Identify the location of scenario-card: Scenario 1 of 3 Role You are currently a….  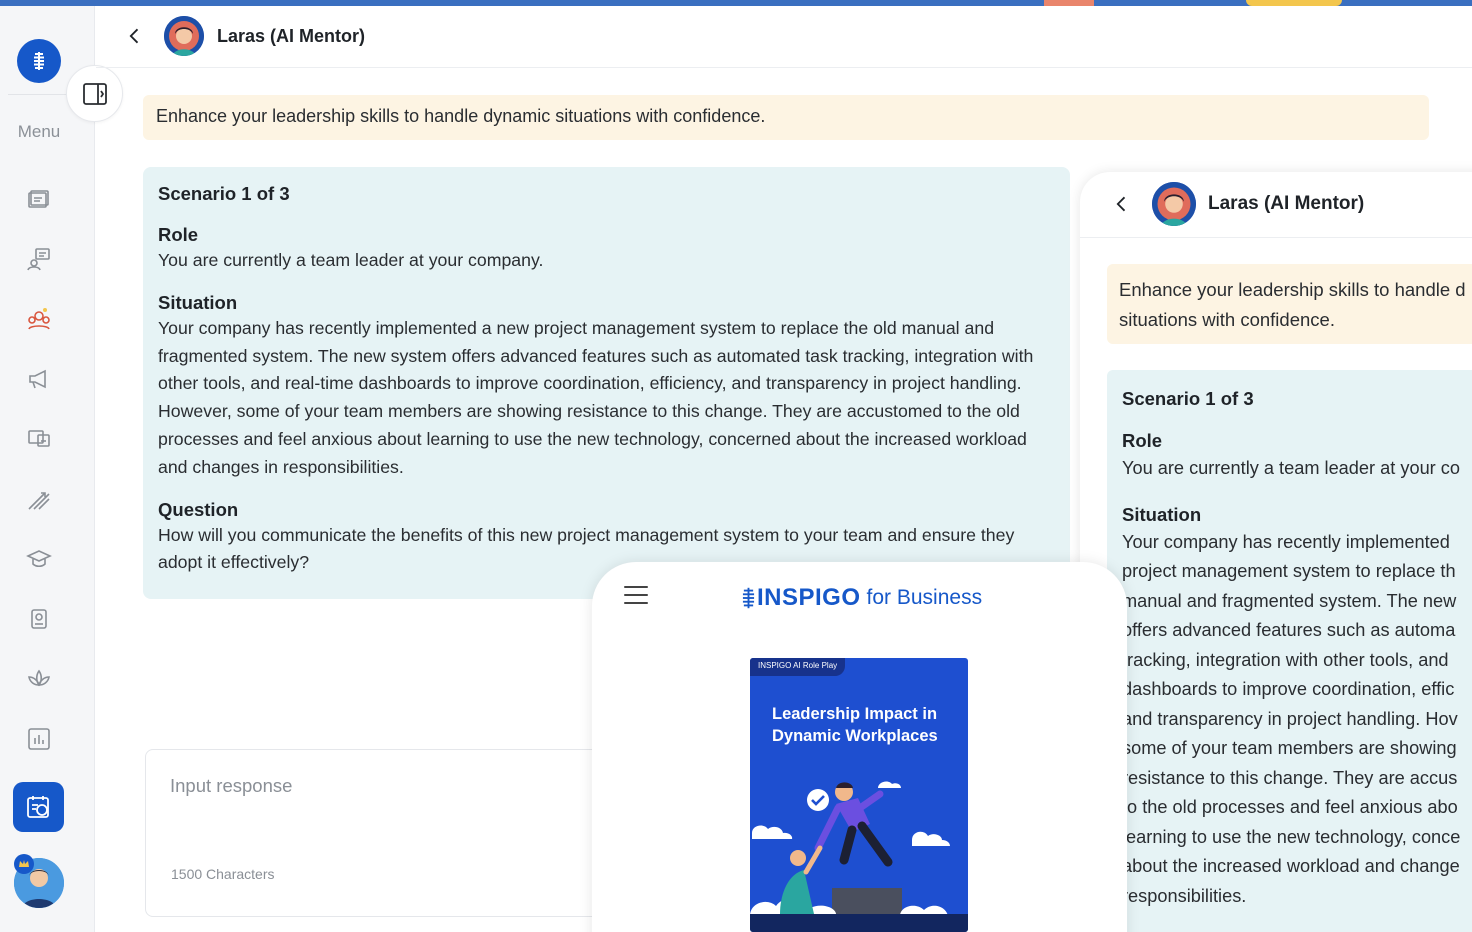
(1289, 651).